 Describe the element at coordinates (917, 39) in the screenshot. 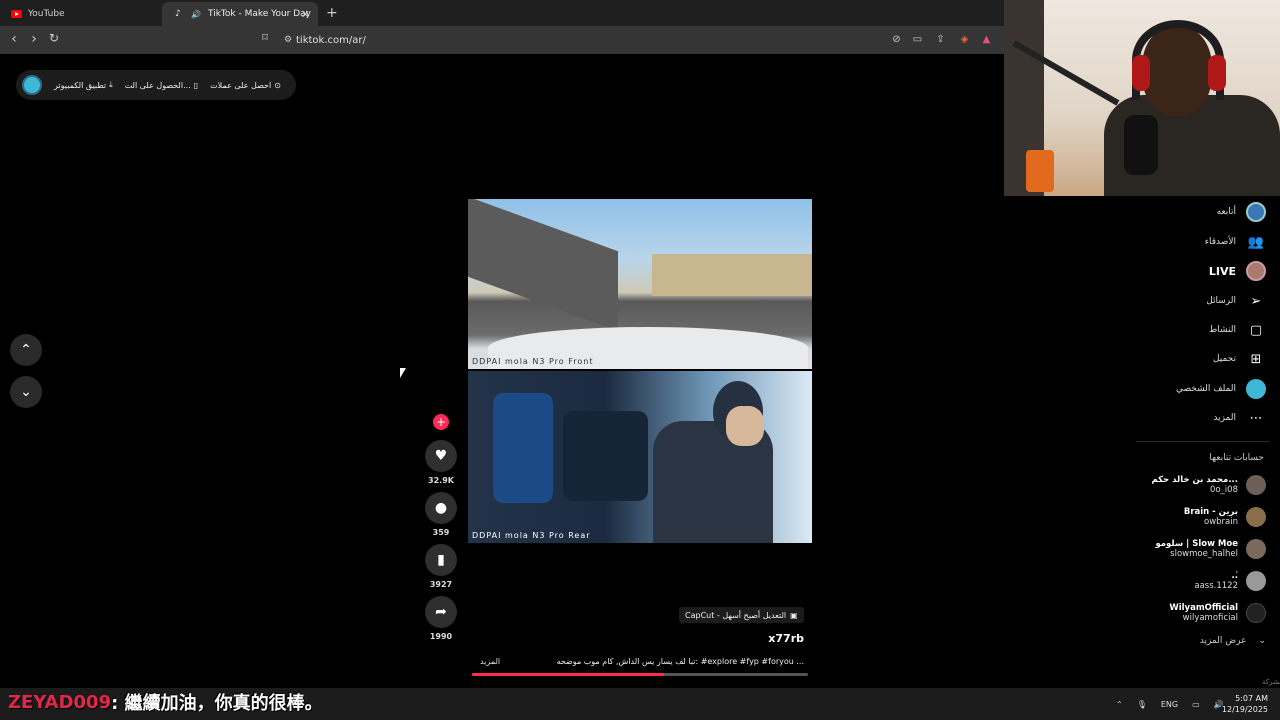

I see `cast-icon: ▭` at that location.